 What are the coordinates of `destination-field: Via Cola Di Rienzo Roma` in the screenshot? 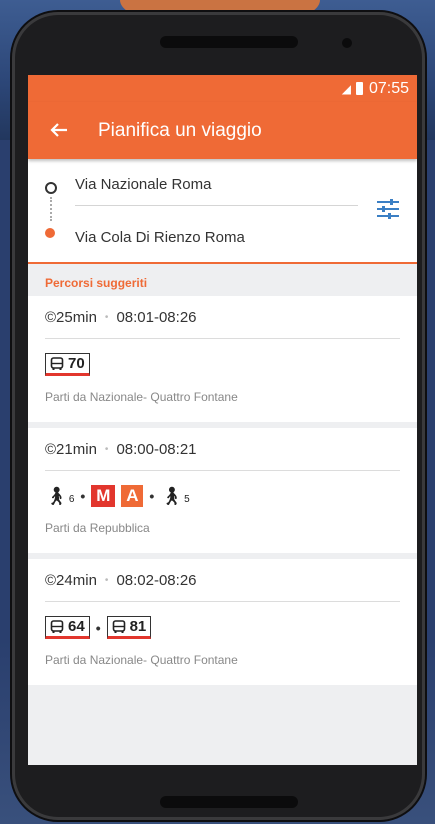 It's located at (160, 237).